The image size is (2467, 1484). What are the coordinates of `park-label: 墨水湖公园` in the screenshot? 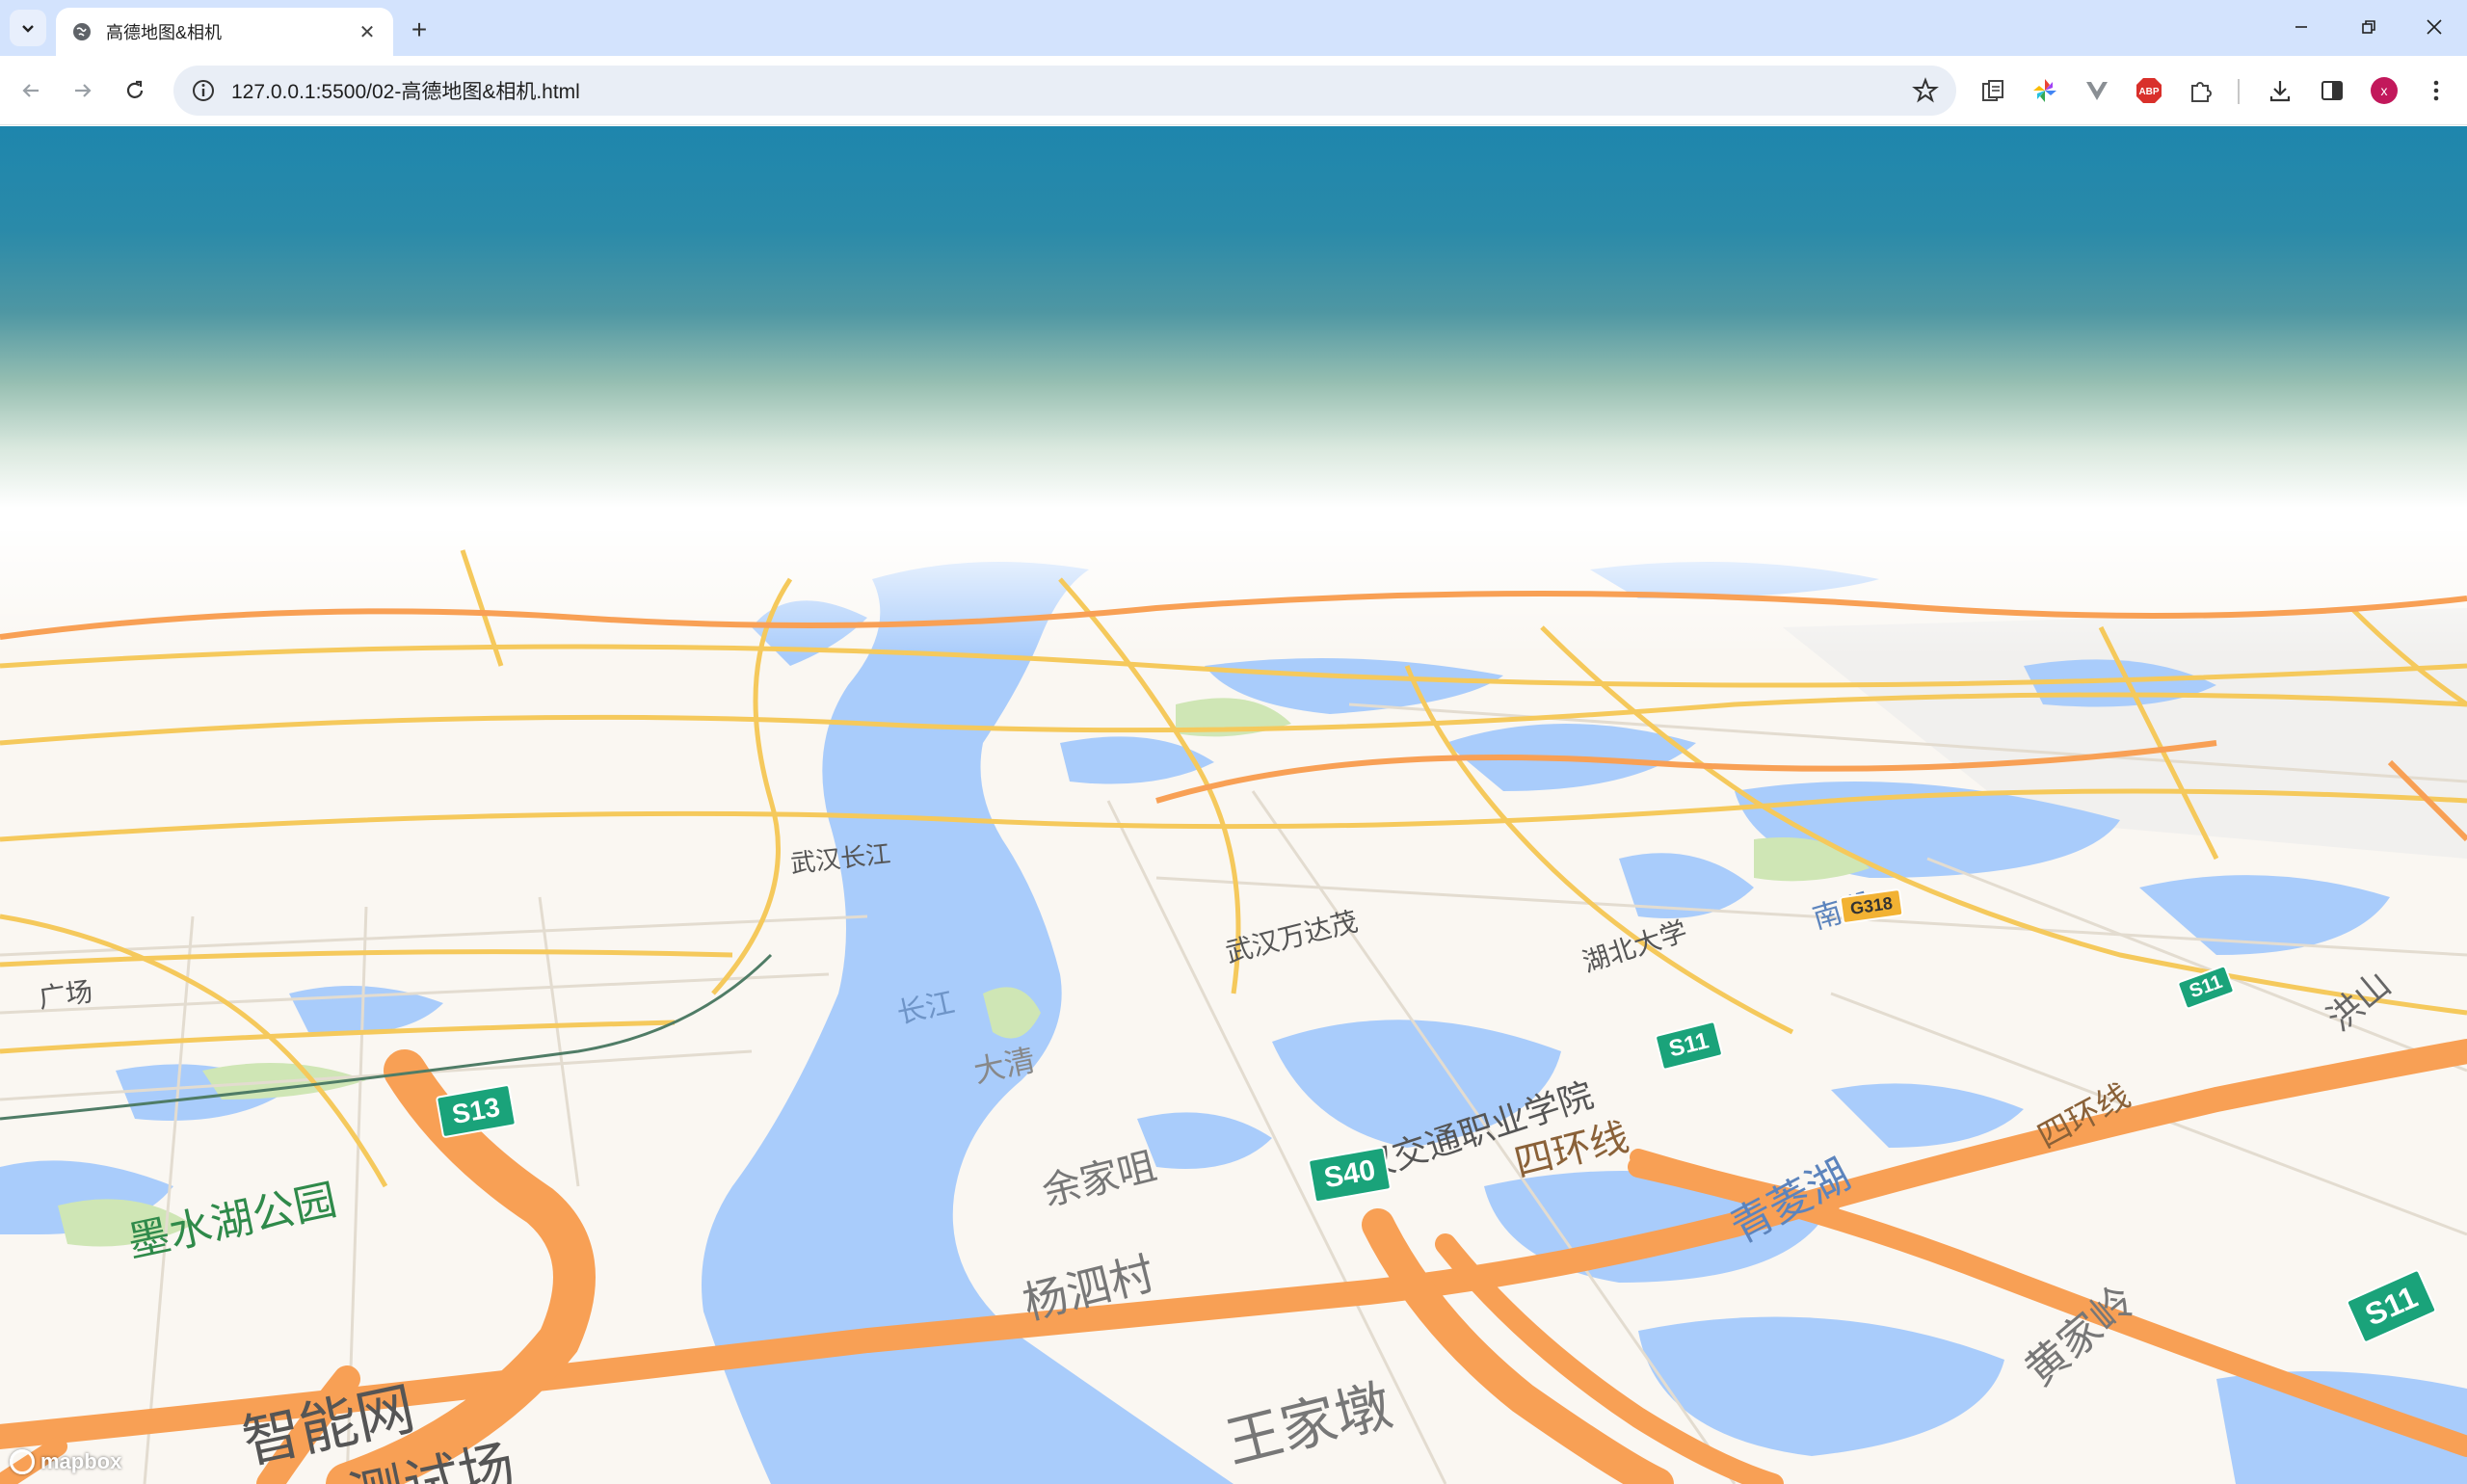 It's located at (232, 1221).